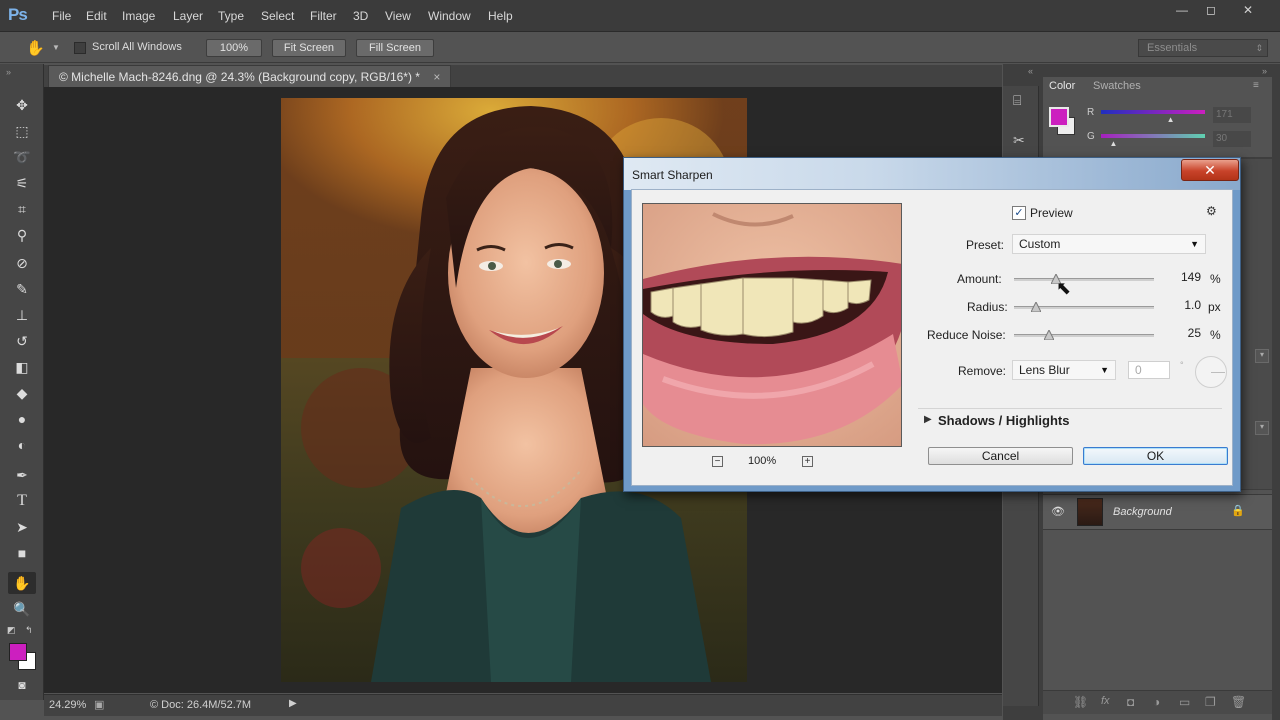  Describe the element at coordinates (1036, 307) in the screenshot. I see `radius-slider-thumb` at that location.